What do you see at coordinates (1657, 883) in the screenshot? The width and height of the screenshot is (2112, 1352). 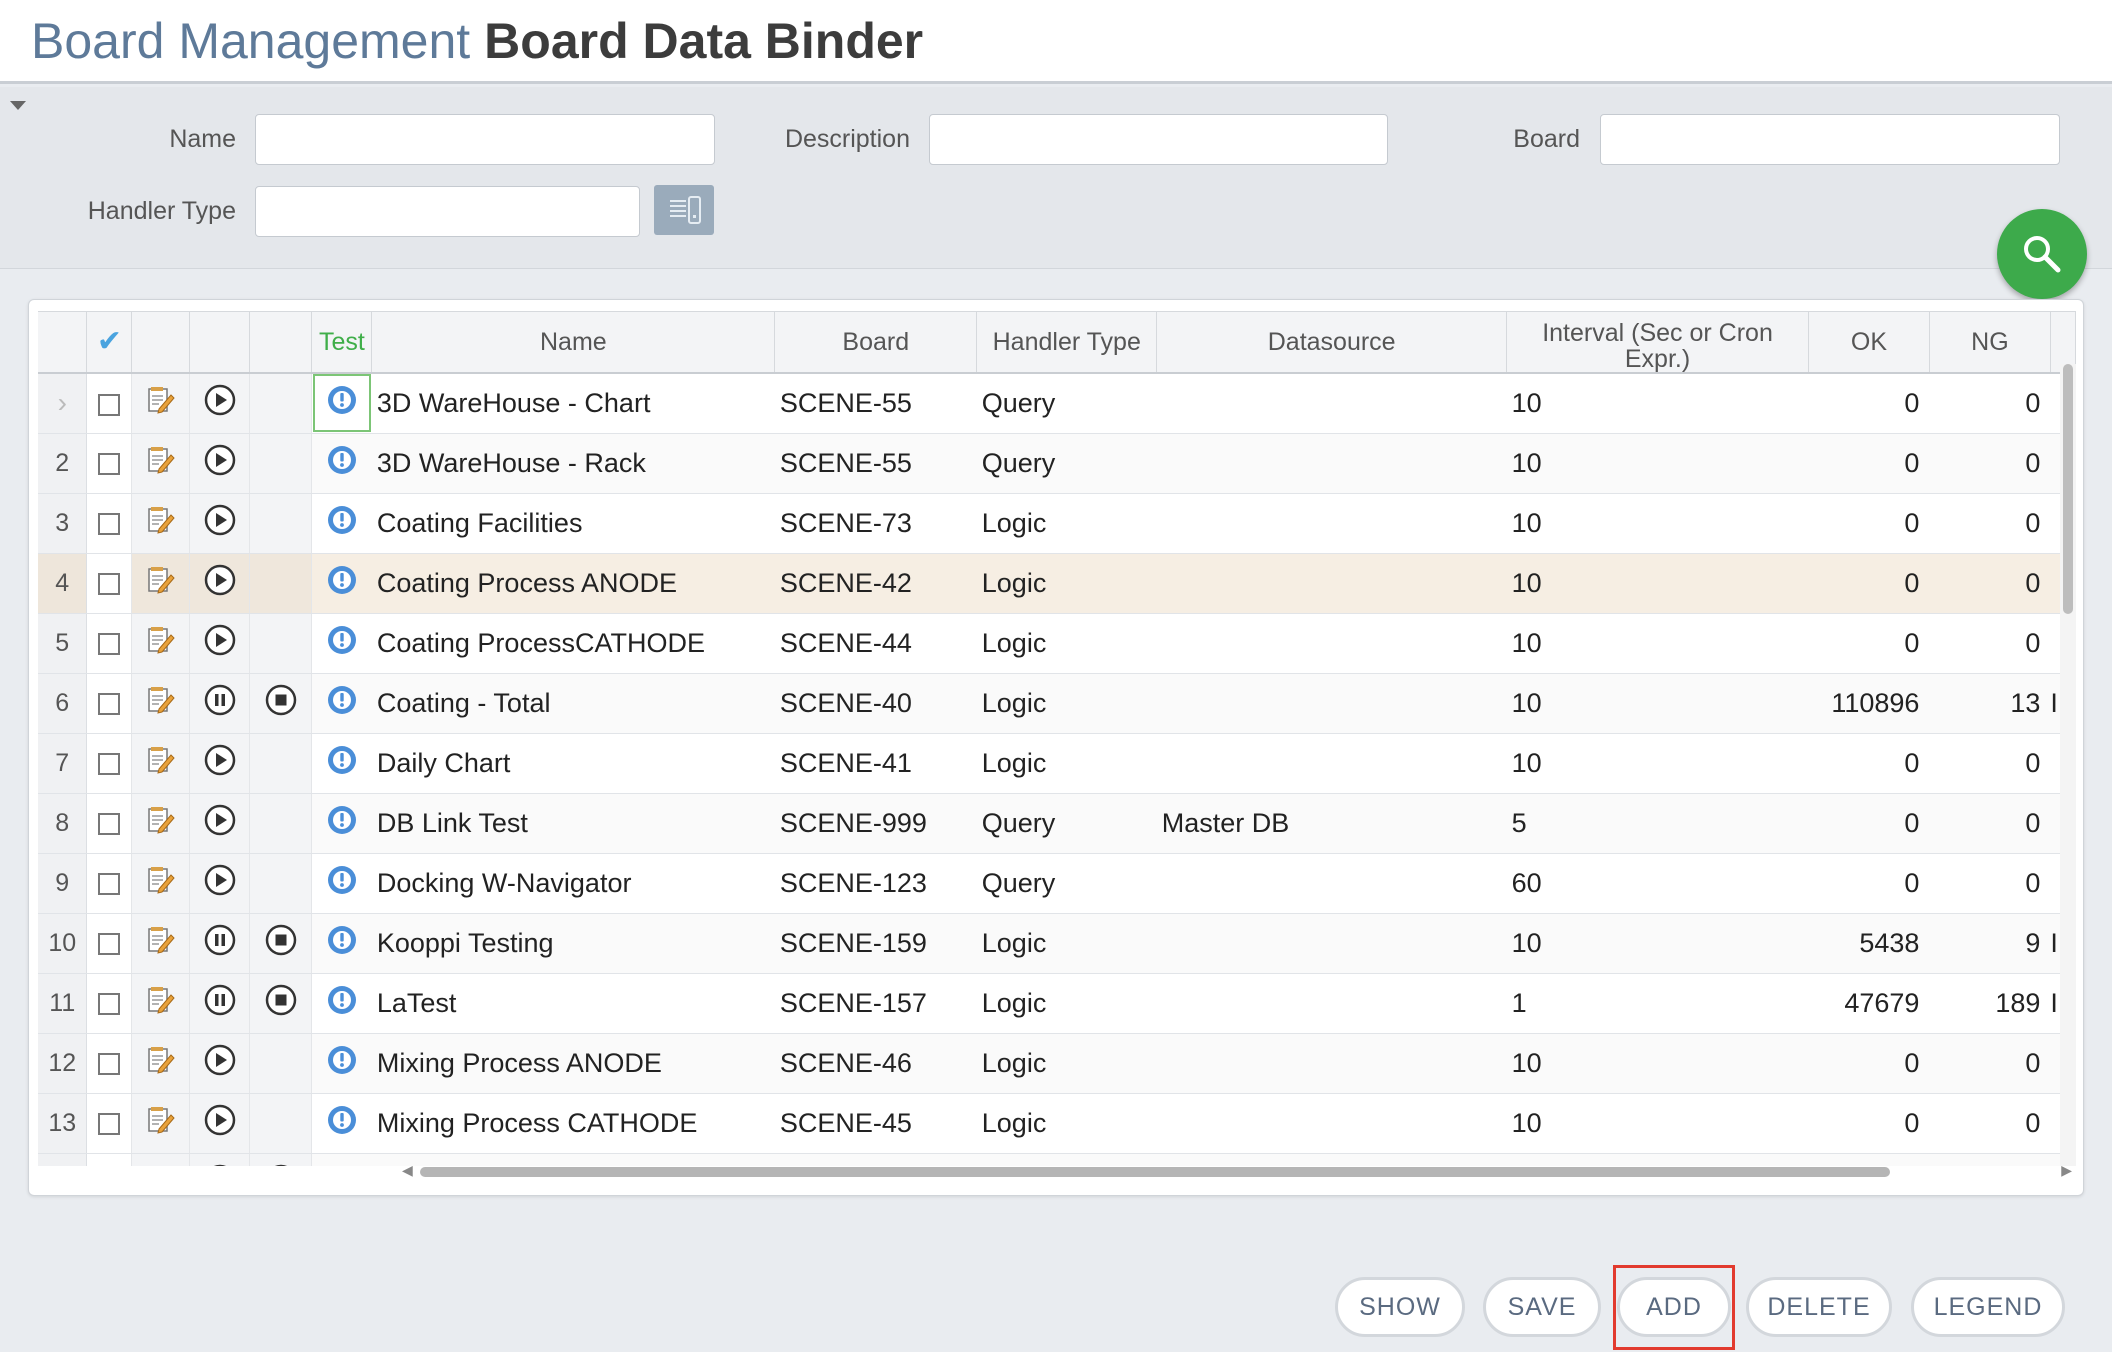 I see `interval-cell: 60` at bounding box center [1657, 883].